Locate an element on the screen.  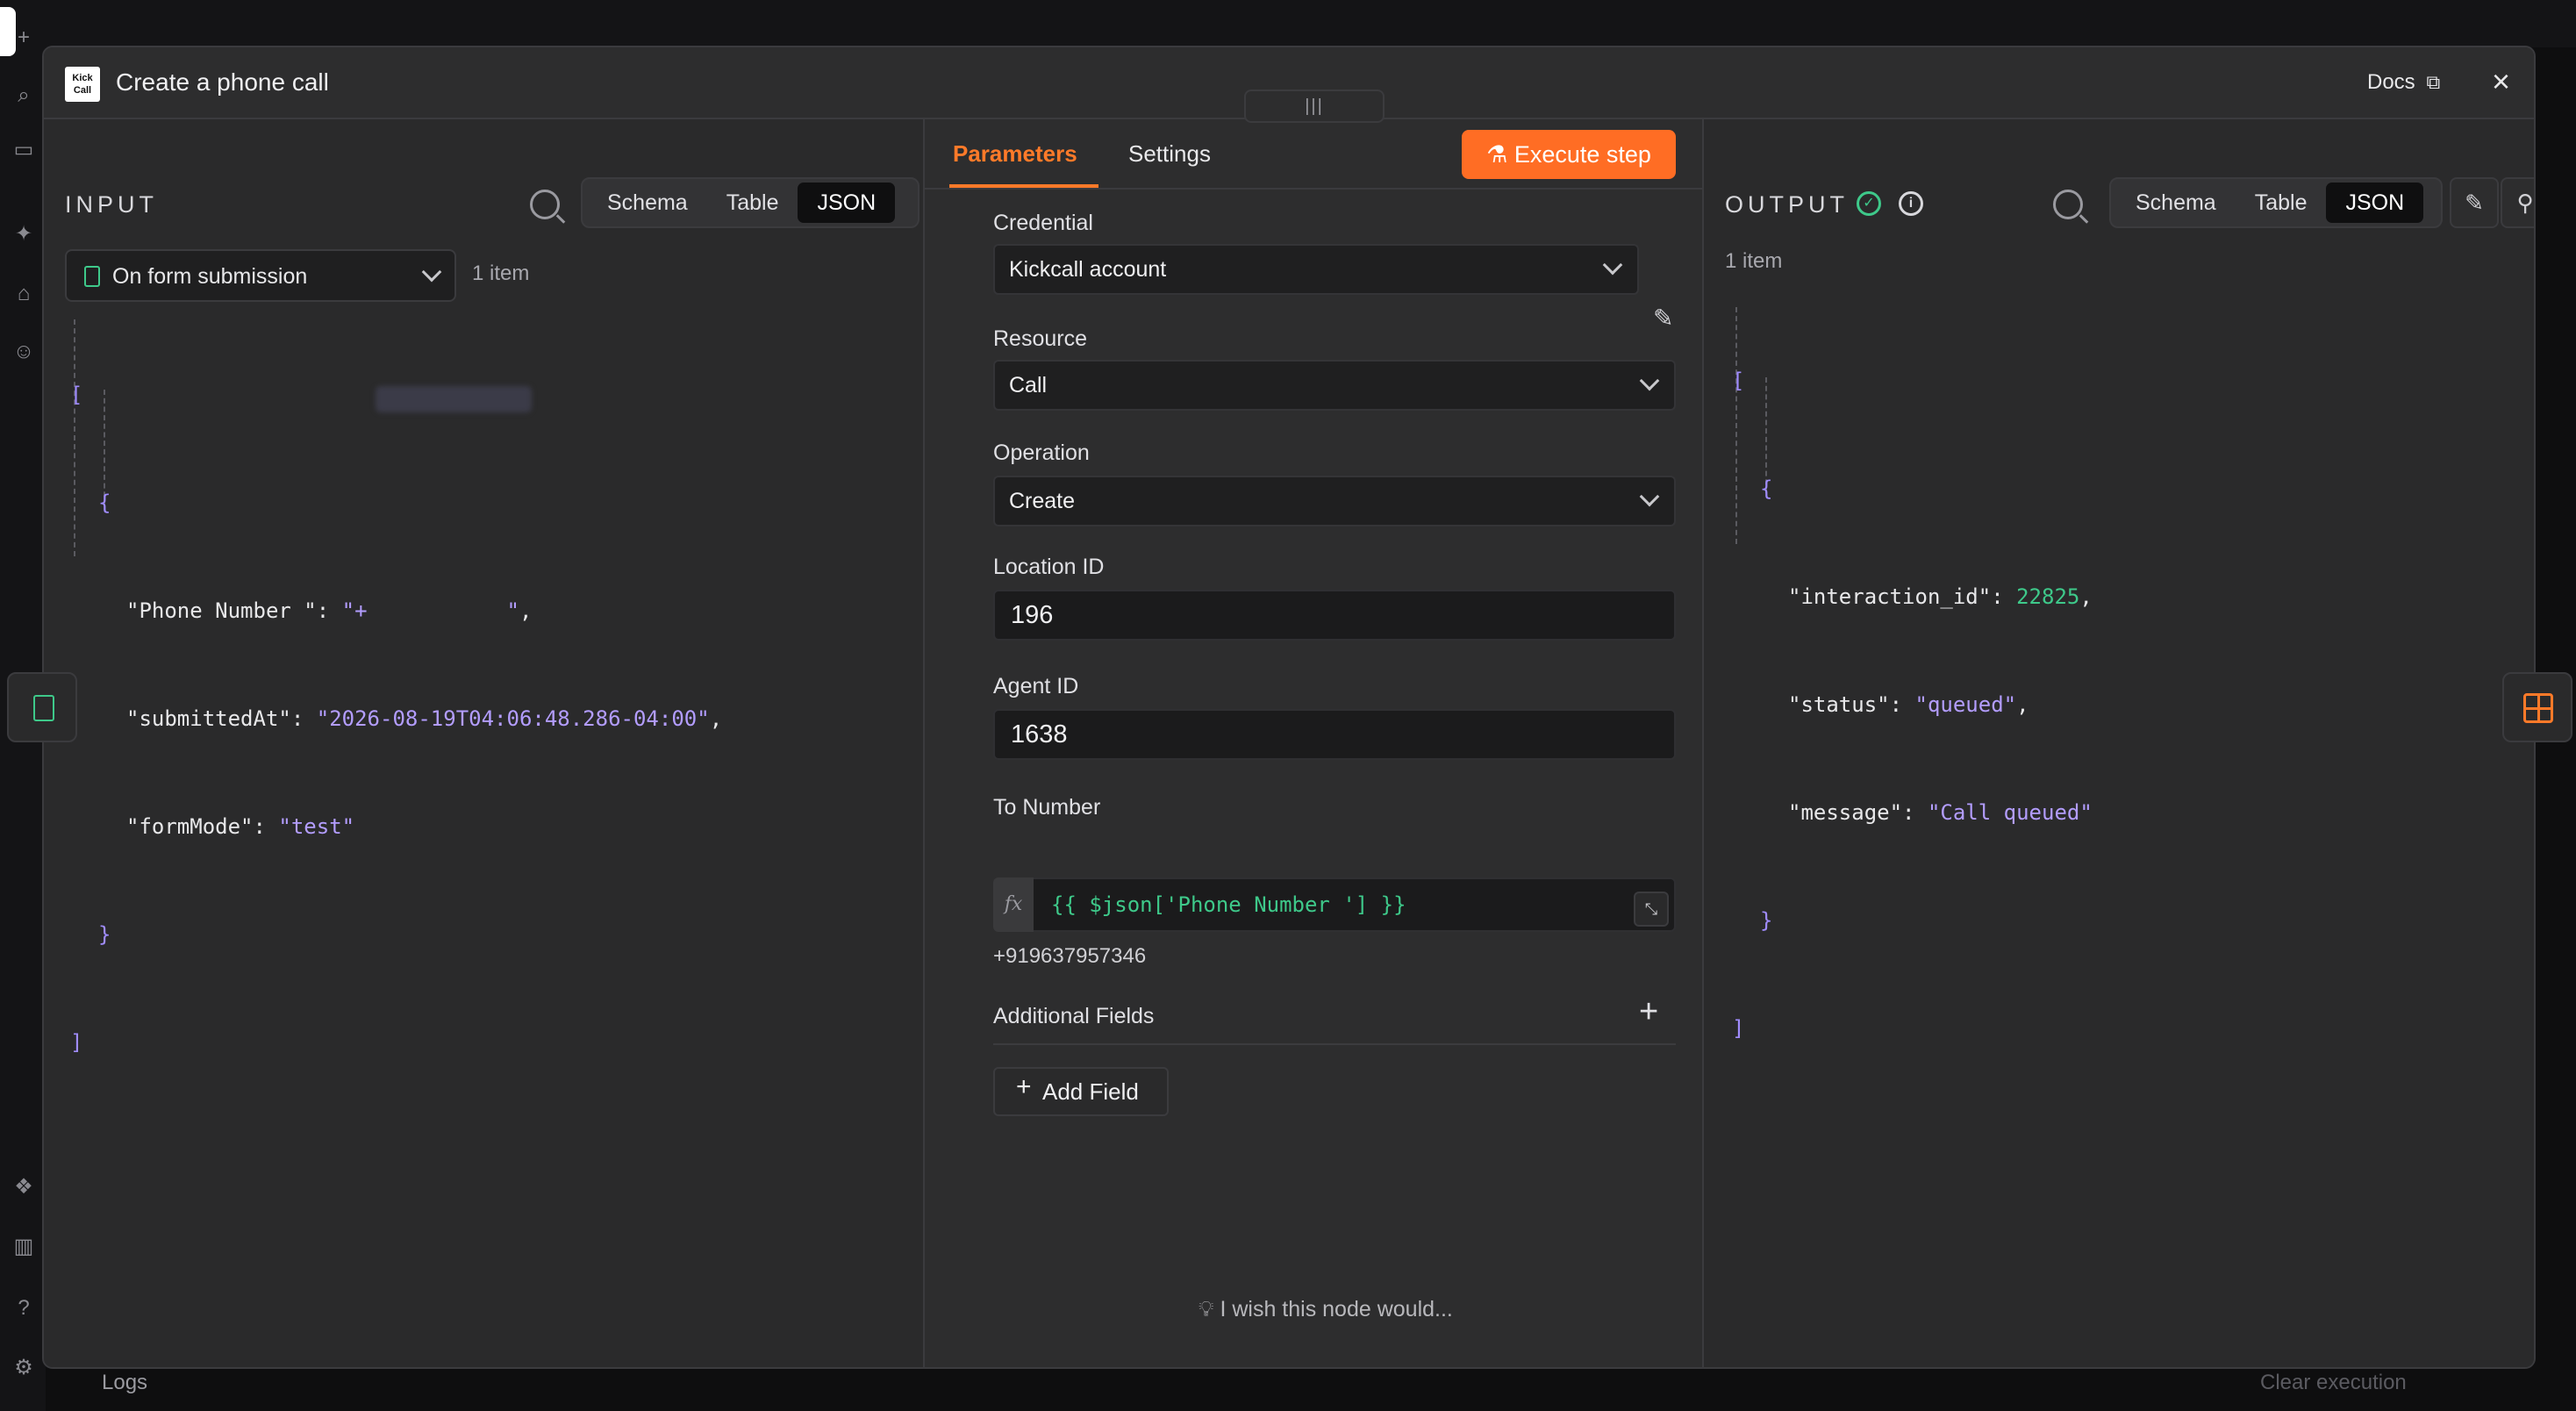
flask-icon: ⚗ is located at coordinates (1500, 155).